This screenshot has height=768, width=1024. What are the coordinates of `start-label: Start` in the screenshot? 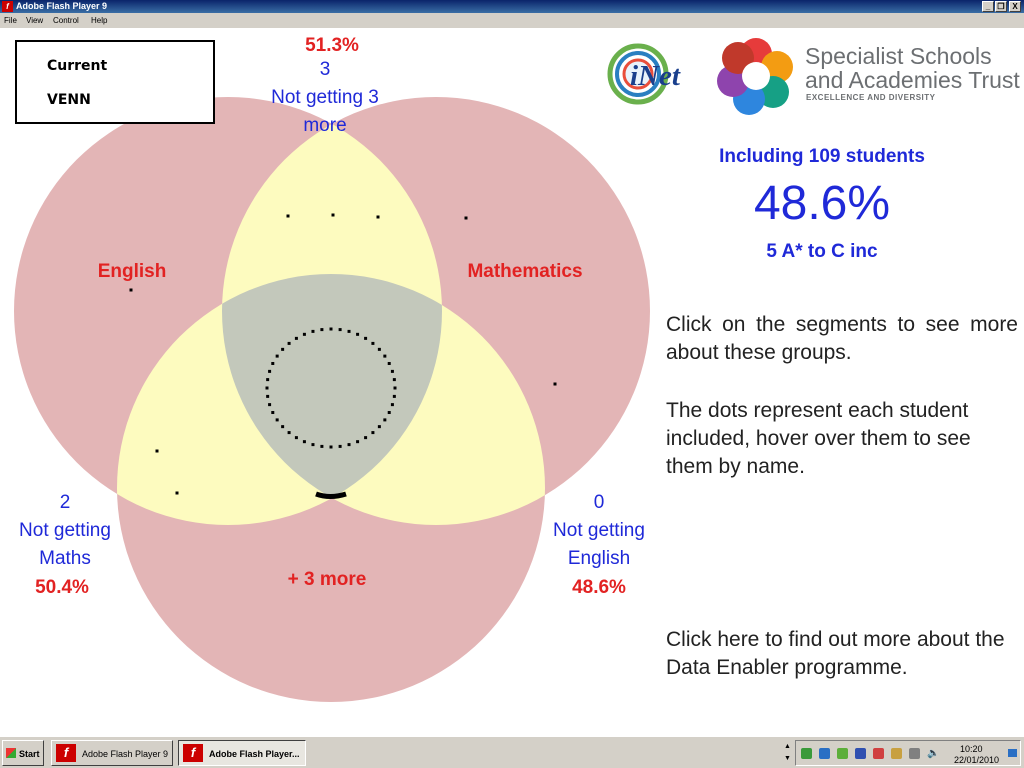 It's located at (29, 754).